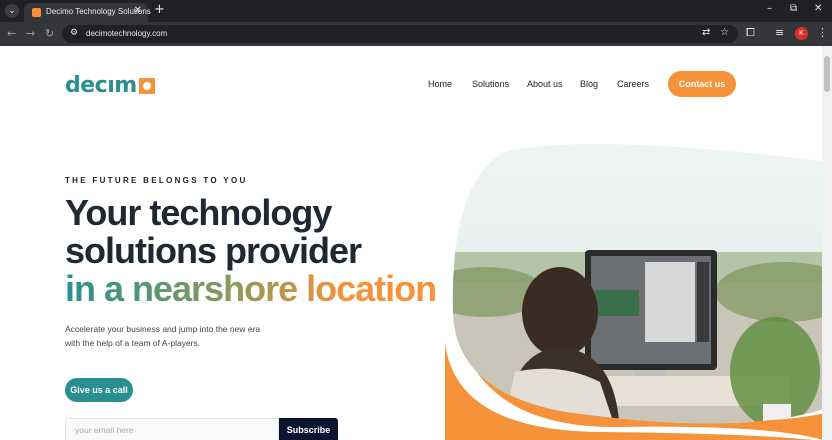  What do you see at coordinates (12, 11) in the screenshot?
I see `tab-search-icon: ⌄` at bounding box center [12, 11].